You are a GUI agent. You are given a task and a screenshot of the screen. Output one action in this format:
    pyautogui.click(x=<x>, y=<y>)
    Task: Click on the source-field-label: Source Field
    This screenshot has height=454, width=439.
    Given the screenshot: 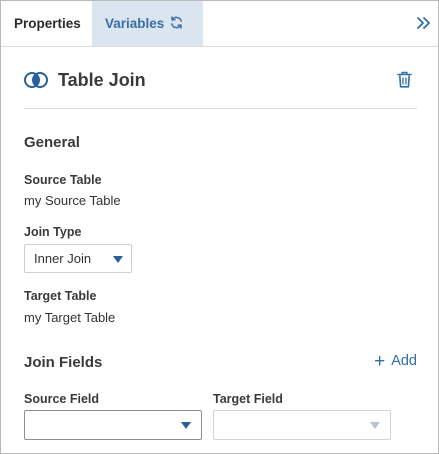 What is the action you would take?
    pyautogui.click(x=62, y=399)
    